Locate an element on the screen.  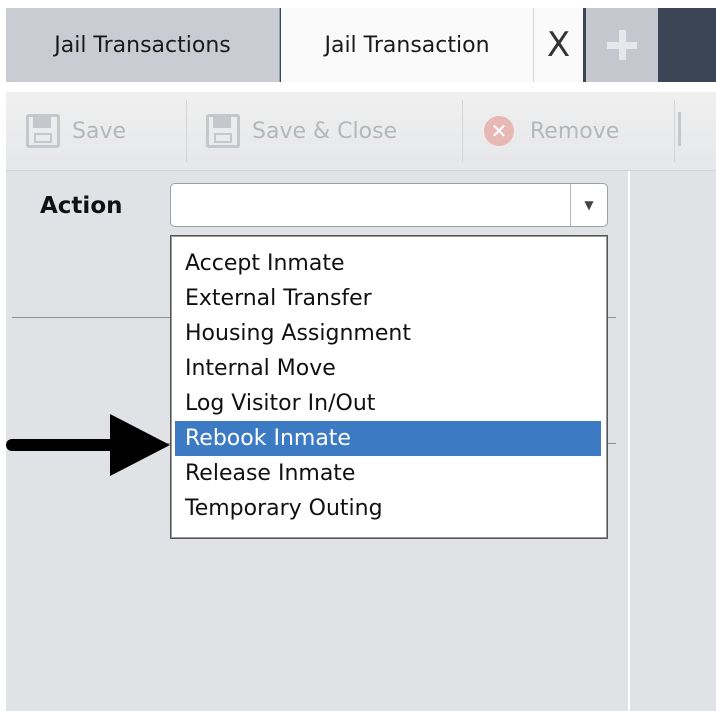
plus-icon is located at coordinates (622, 45).